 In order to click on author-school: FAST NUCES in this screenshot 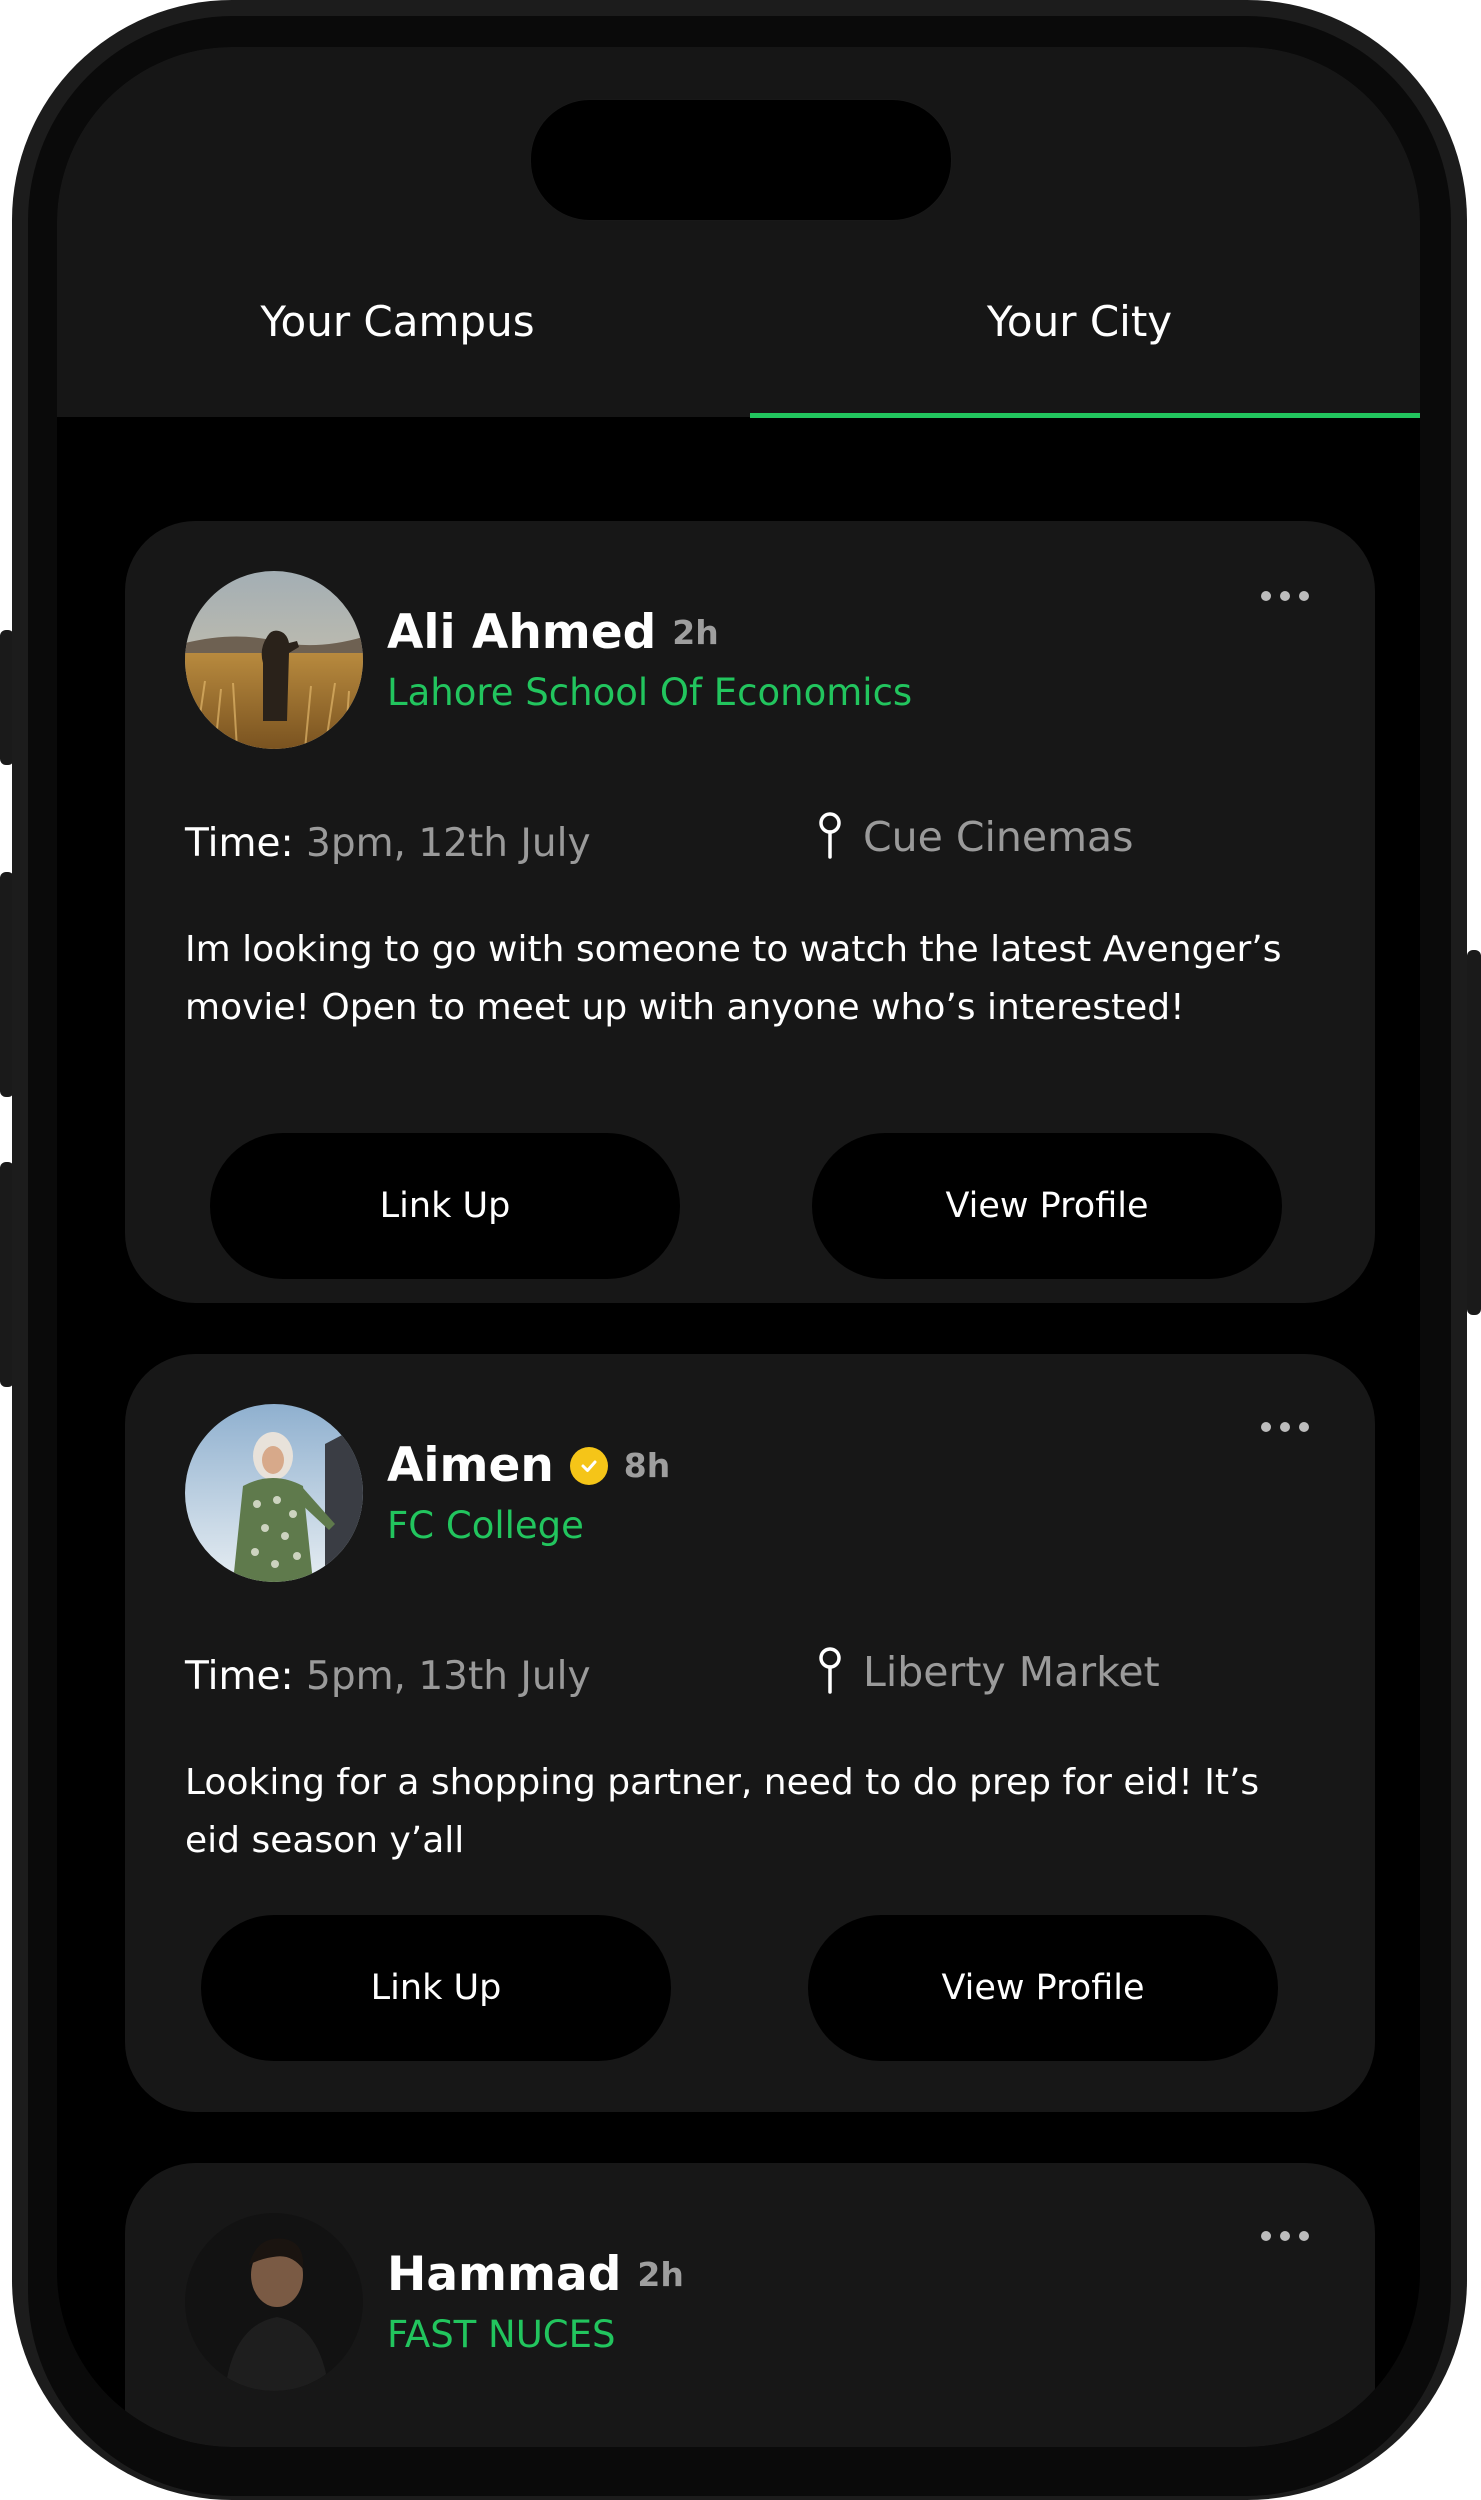, I will do `click(501, 2334)`.